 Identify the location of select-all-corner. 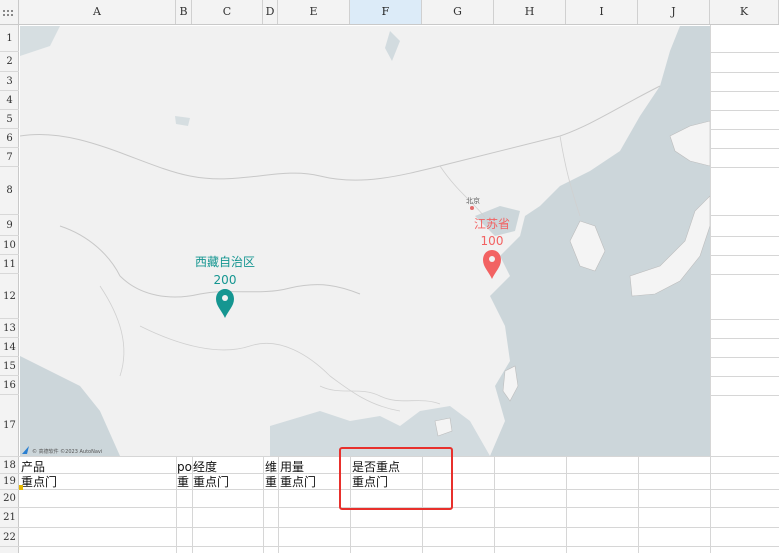
(9, 12).